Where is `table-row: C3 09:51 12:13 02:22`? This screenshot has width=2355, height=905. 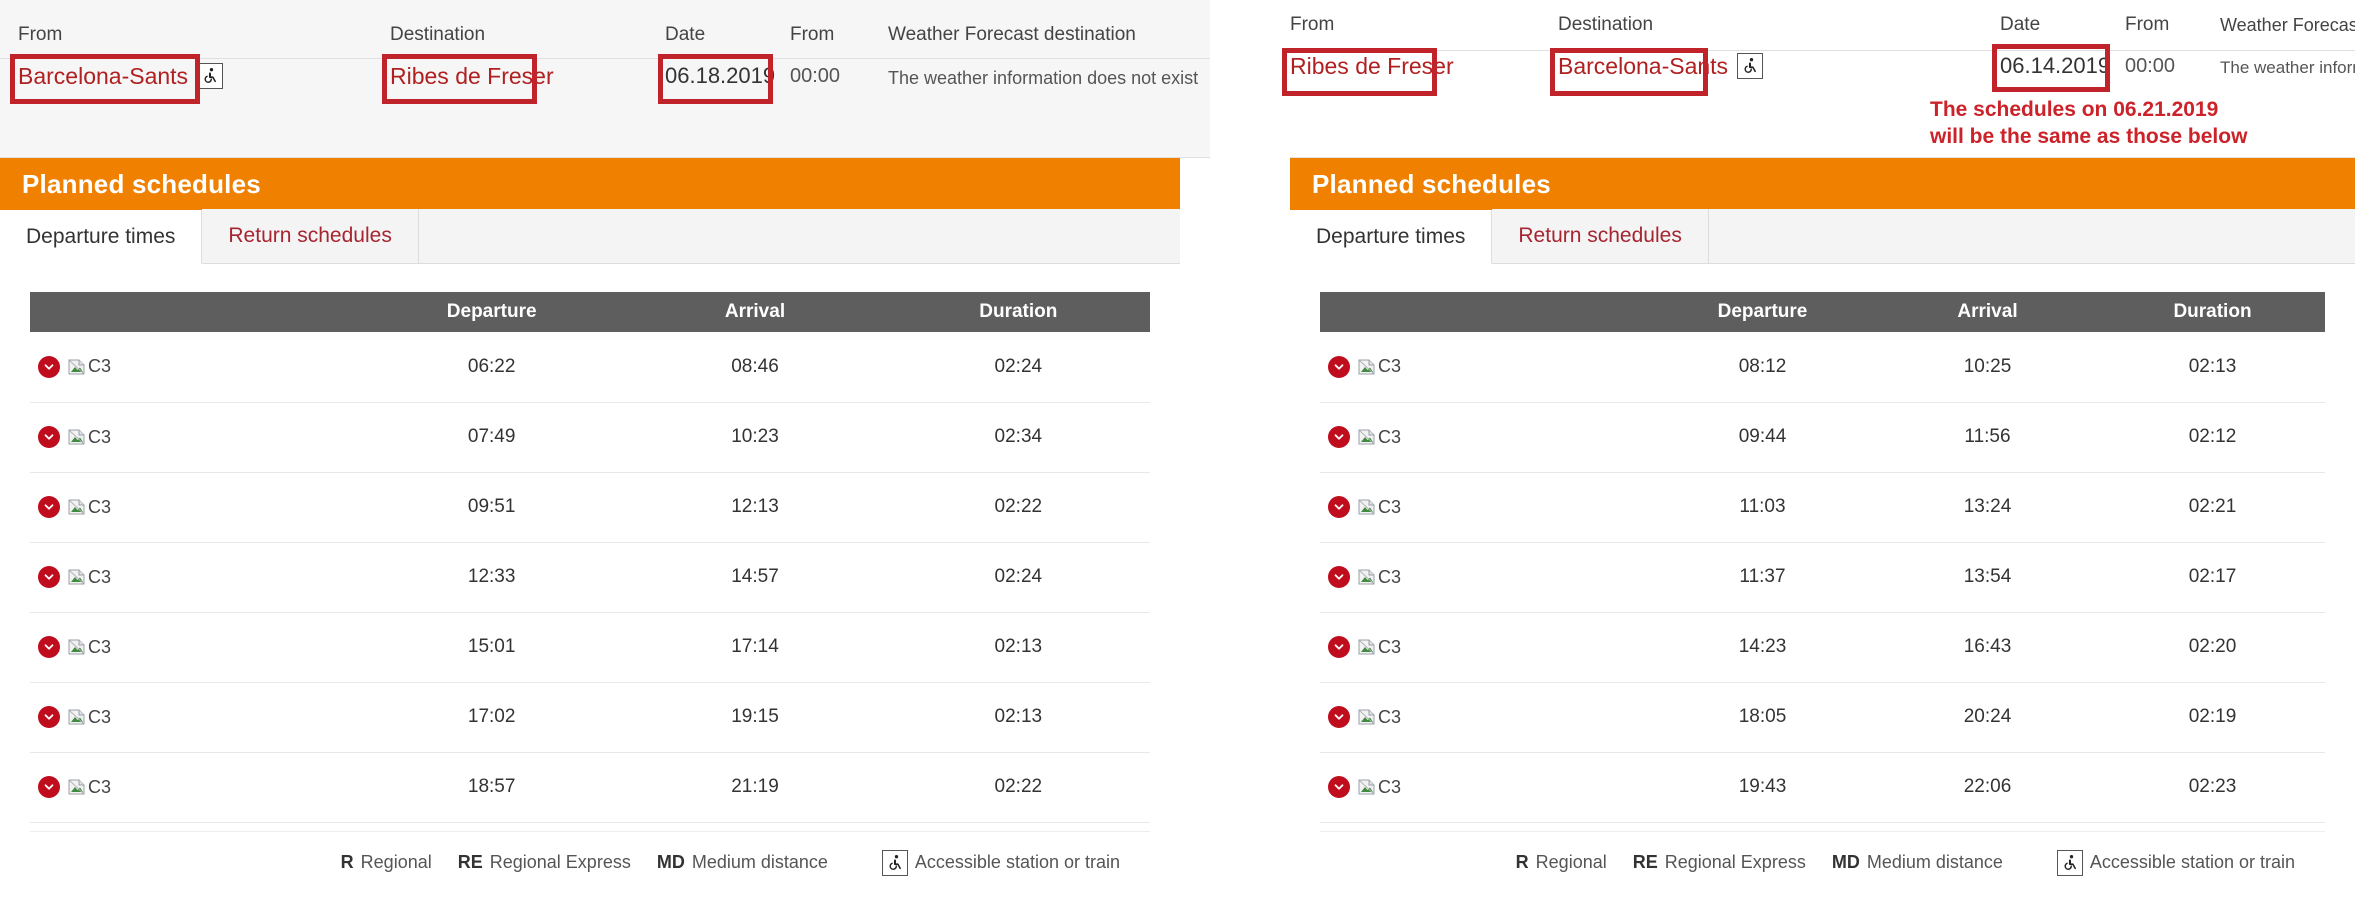 table-row: C3 09:51 12:13 02:22 is located at coordinates (590, 507).